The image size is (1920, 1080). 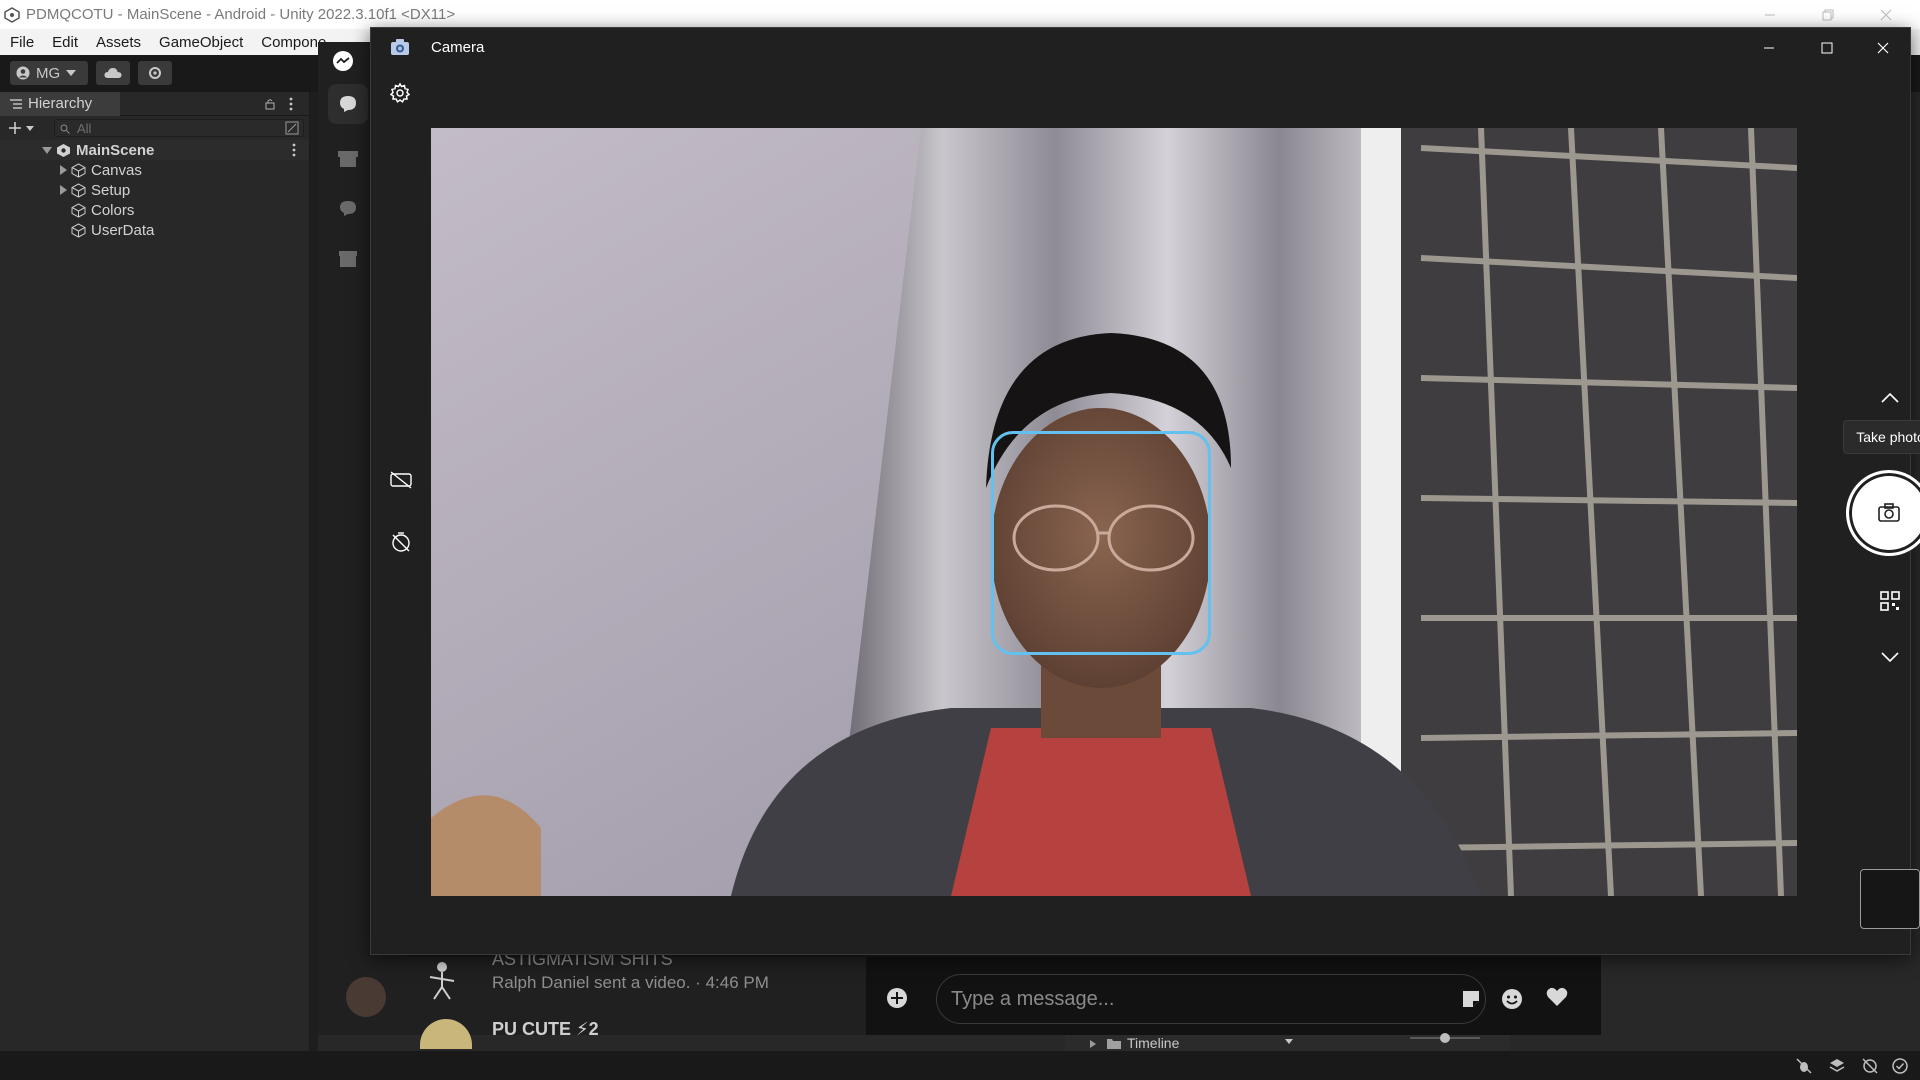 What do you see at coordinates (1445, 1038) in the screenshot?
I see `zoom-slider-thumb` at bounding box center [1445, 1038].